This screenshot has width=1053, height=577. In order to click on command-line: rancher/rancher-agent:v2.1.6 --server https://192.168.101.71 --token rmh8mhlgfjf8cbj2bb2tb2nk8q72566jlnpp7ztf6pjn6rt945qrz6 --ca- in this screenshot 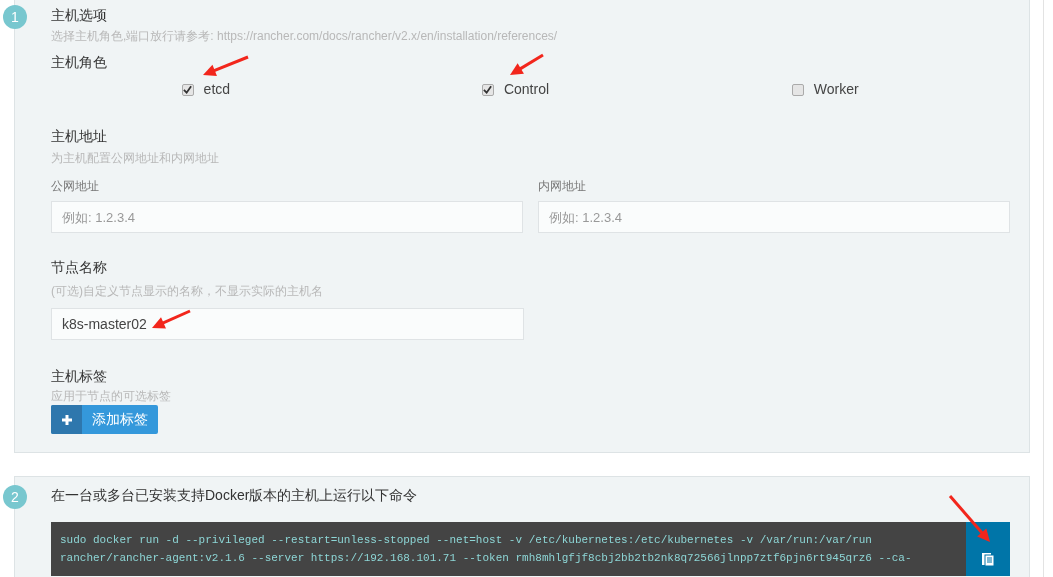, I will do `click(486, 558)`.